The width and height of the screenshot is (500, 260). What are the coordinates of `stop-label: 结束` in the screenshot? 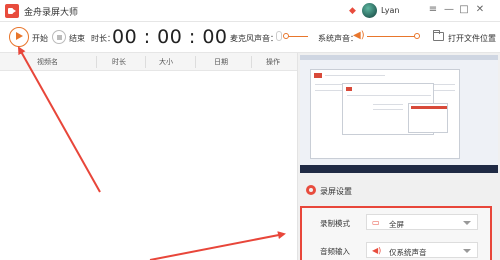 It's located at (77, 38).